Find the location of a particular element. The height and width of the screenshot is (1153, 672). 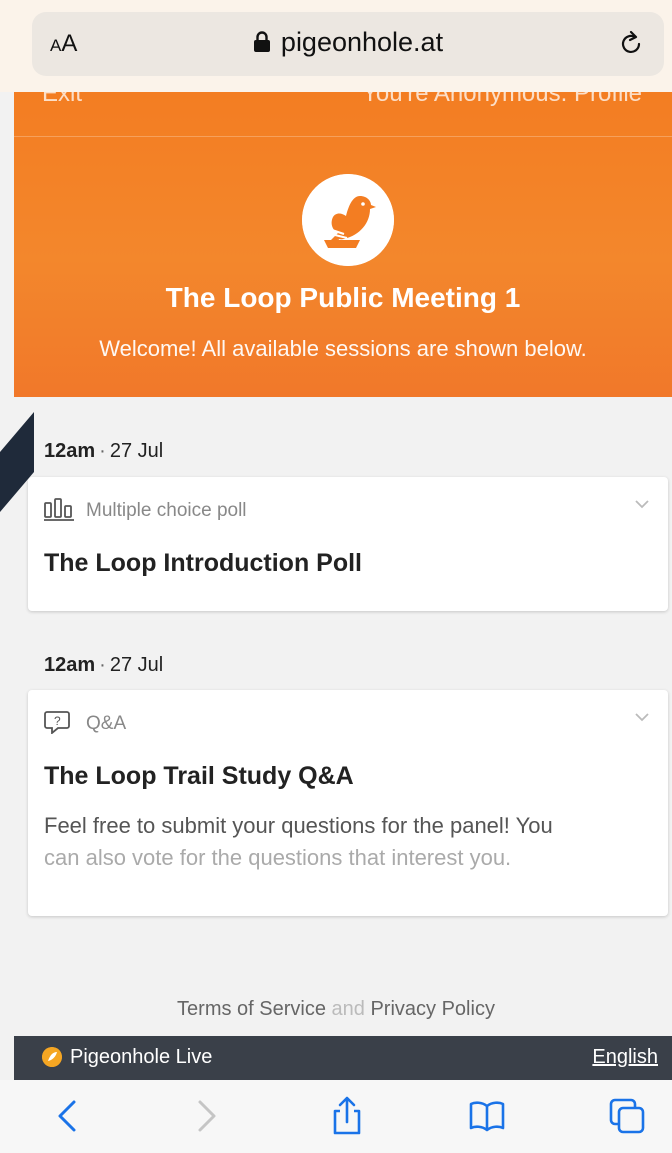

privacy-link: Privacy Policy is located at coordinates (432, 1009).